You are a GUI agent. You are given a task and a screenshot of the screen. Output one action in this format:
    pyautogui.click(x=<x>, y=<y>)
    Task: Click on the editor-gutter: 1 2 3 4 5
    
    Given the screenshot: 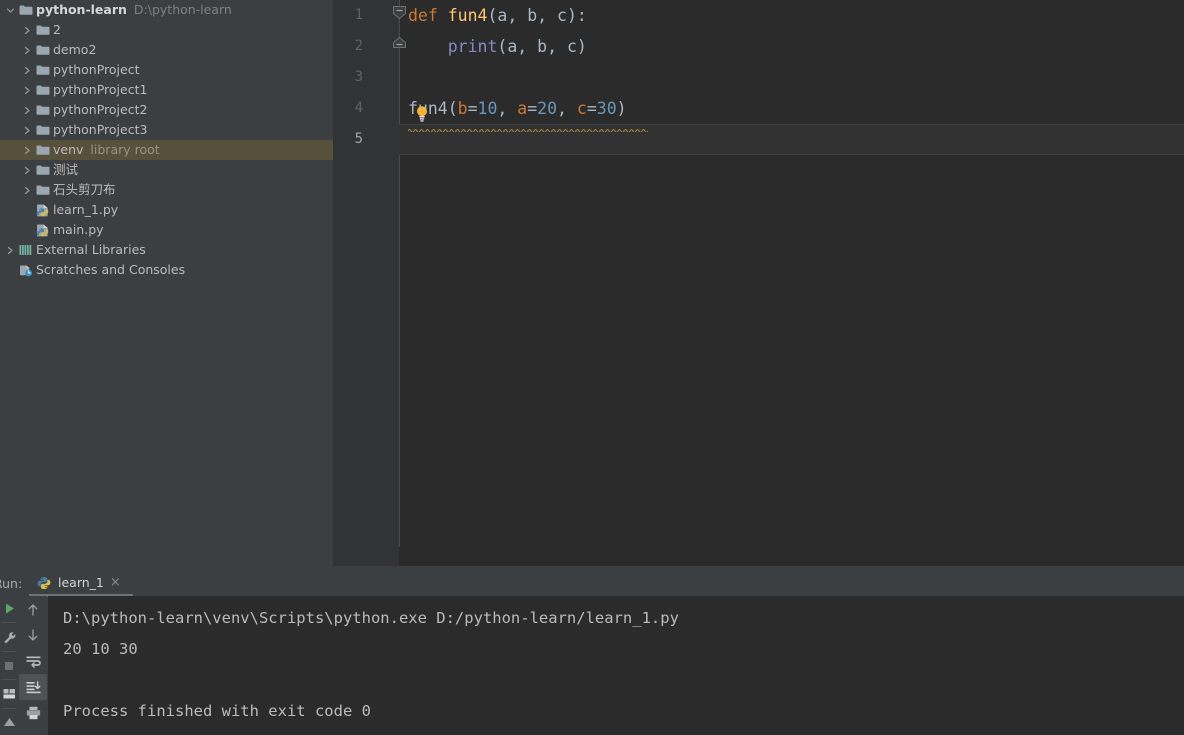 What is the action you would take?
    pyautogui.click(x=366, y=283)
    